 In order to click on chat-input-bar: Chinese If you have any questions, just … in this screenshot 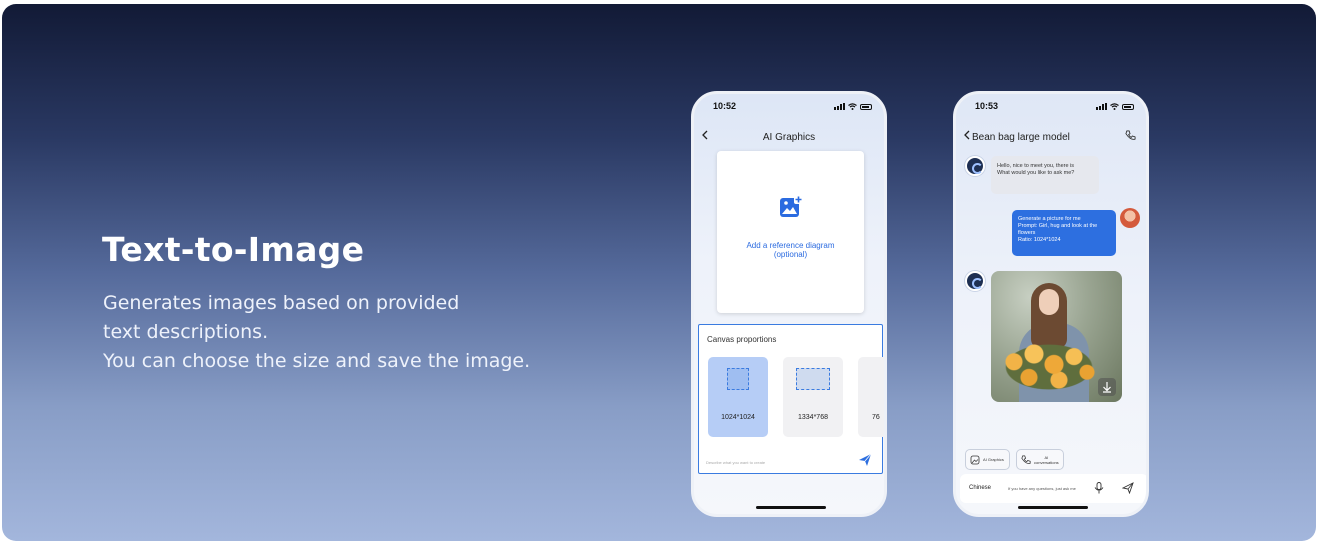, I will do `click(1053, 488)`.